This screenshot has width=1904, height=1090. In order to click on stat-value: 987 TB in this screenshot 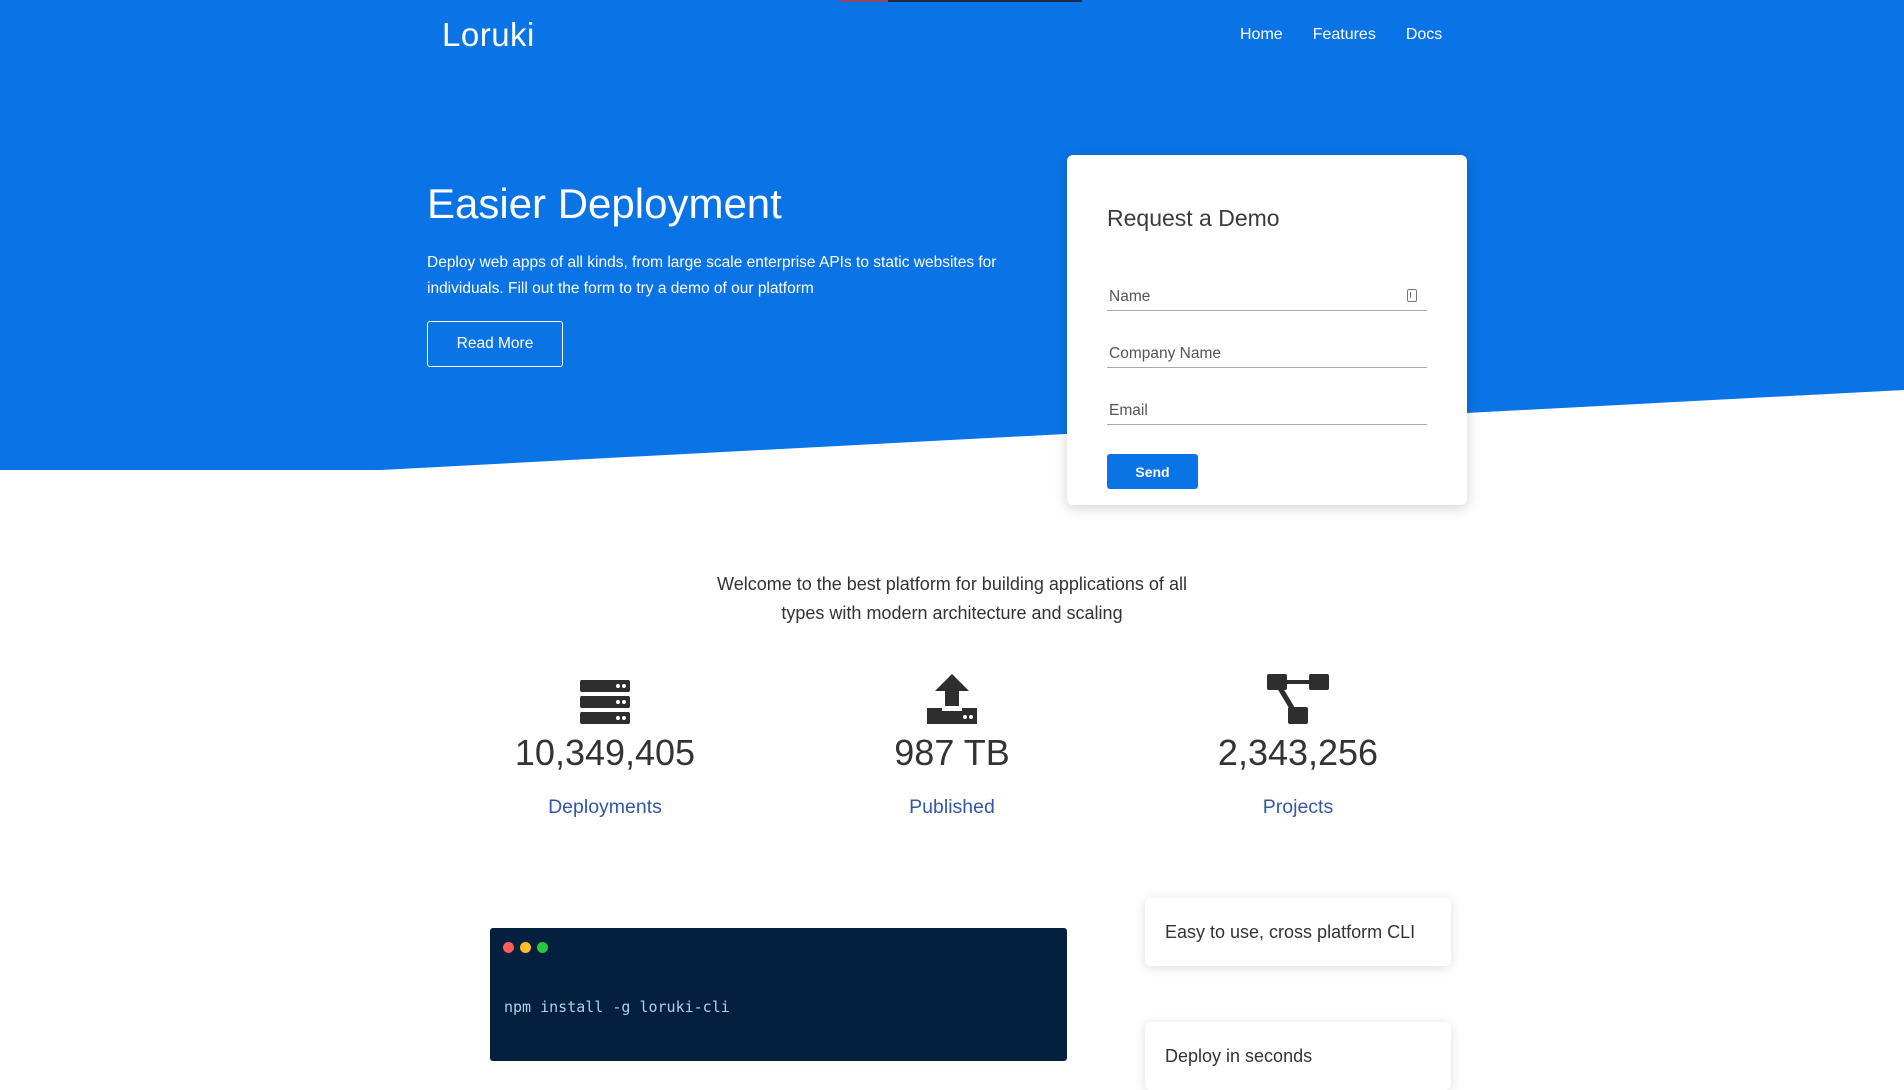, I will do `click(952, 752)`.